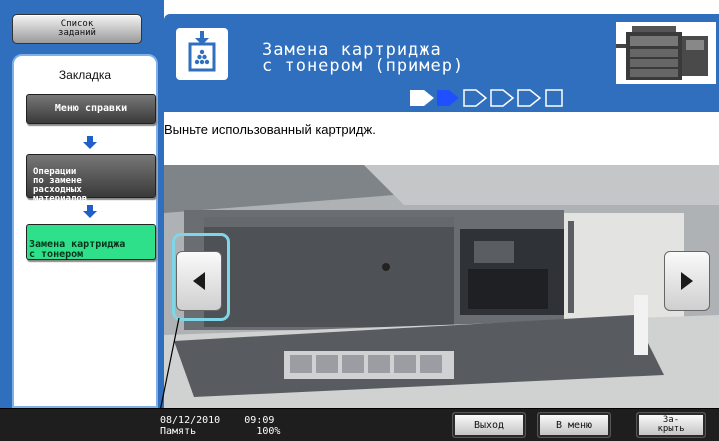 This screenshot has width=719, height=441. I want to click on help-menu-label: Меню справки, so click(91, 108).